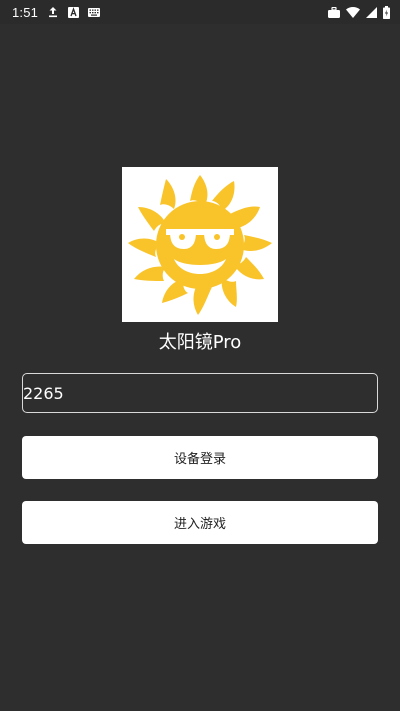 This screenshot has height=711, width=400. What do you see at coordinates (200, 522) in the screenshot?
I see `enter-game-button: 进入游戏` at bounding box center [200, 522].